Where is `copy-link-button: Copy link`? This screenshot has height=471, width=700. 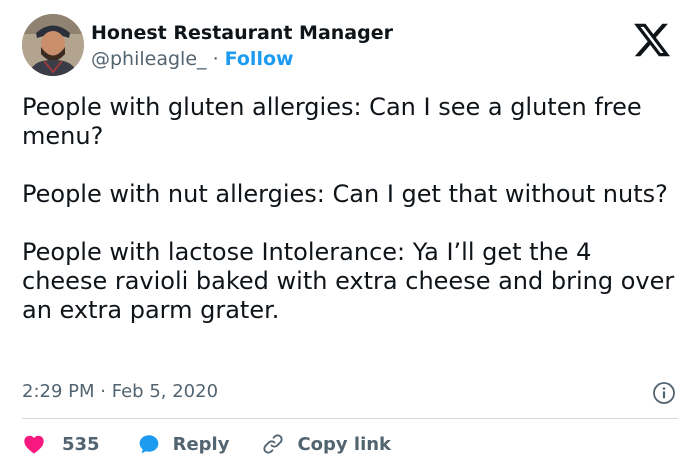
copy-link-button: Copy link is located at coordinates (326, 444).